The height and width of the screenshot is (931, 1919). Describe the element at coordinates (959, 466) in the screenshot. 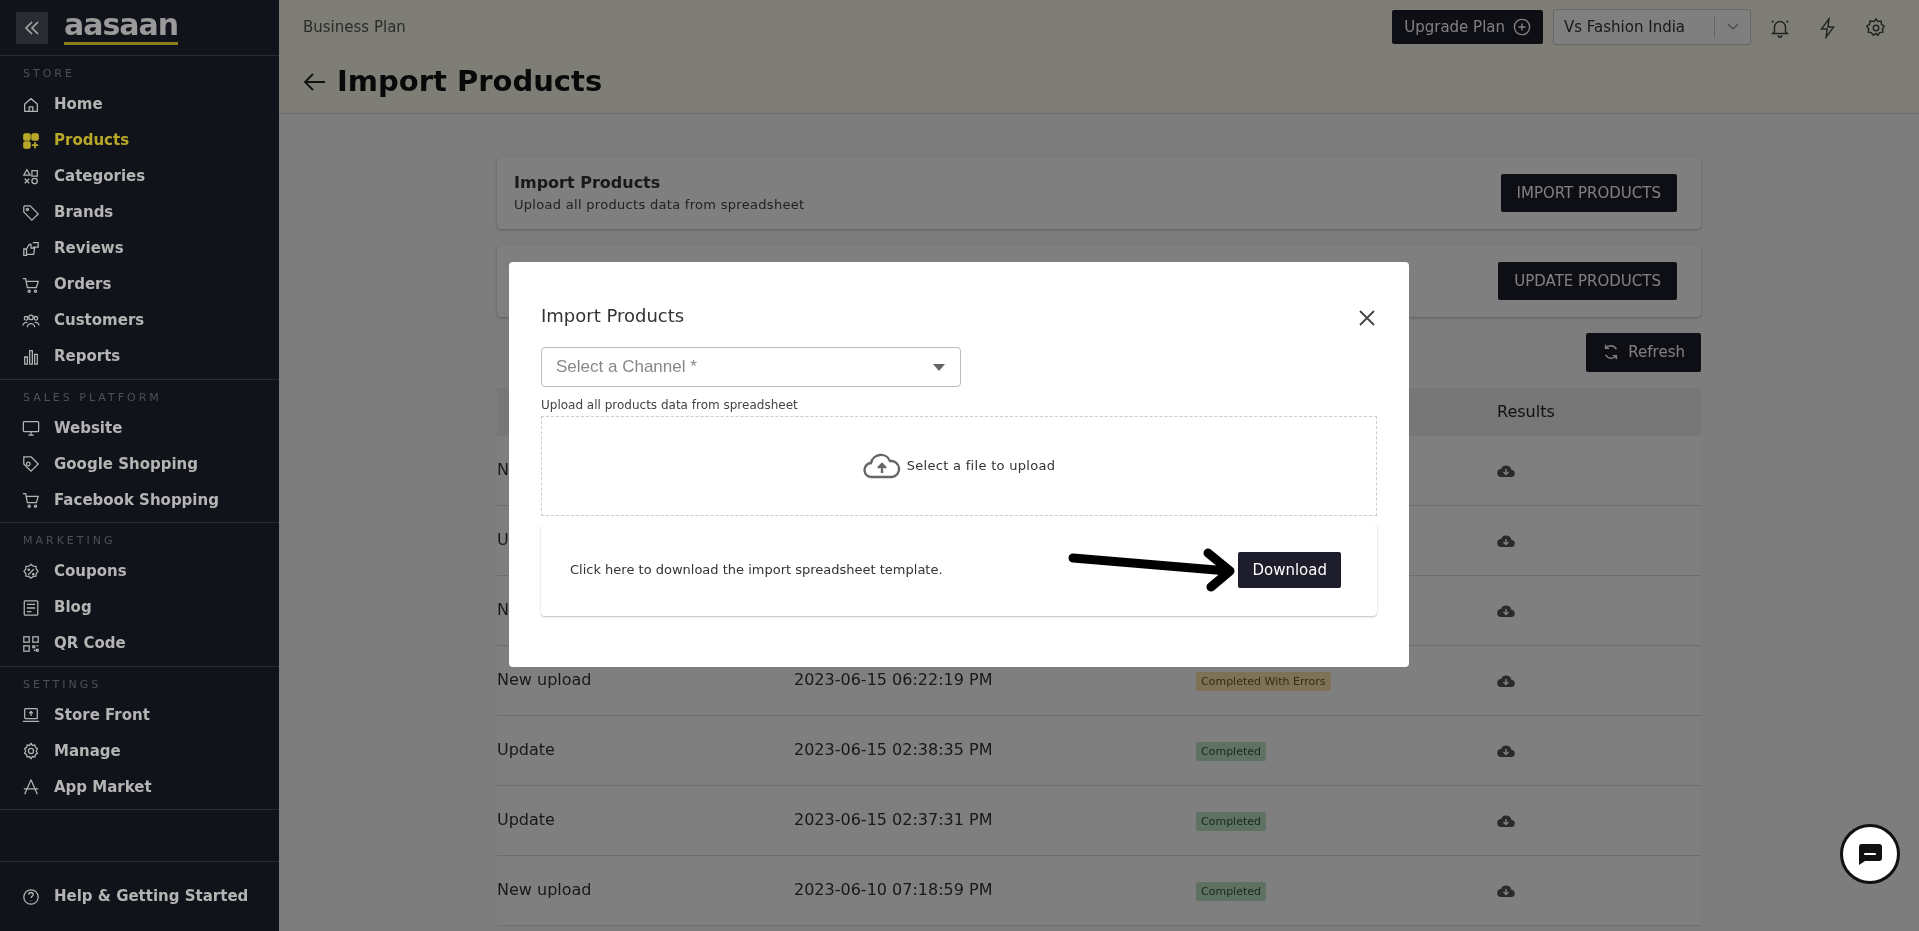

I see `file-dropzone: Select a file to upload` at that location.